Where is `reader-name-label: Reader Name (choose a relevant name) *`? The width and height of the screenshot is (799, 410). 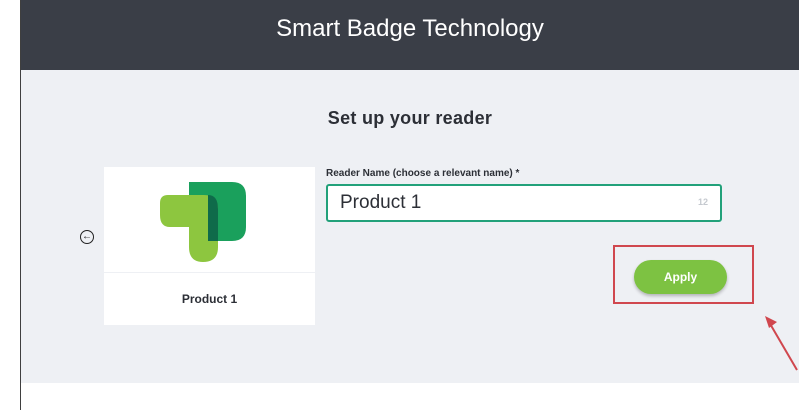 reader-name-label: Reader Name (choose a relevant name) * is located at coordinates (423, 173).